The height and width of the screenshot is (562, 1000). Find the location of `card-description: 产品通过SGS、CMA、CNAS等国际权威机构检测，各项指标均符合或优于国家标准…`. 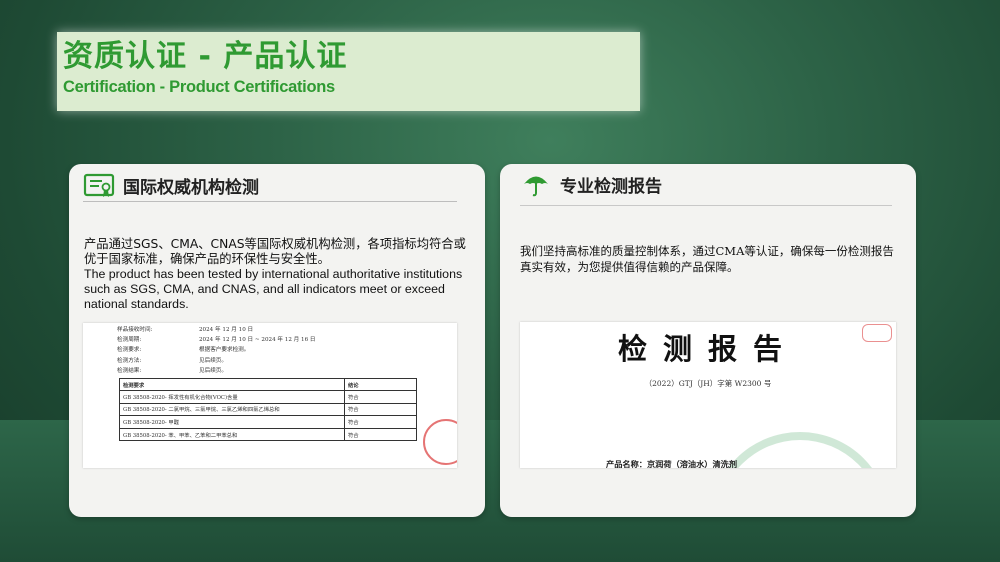

card-description: 产品通过SGS、CMA、CNAS等国际权威机构检测，各项指标均符合或优于国家标准… is located at coordinates (275, 274).